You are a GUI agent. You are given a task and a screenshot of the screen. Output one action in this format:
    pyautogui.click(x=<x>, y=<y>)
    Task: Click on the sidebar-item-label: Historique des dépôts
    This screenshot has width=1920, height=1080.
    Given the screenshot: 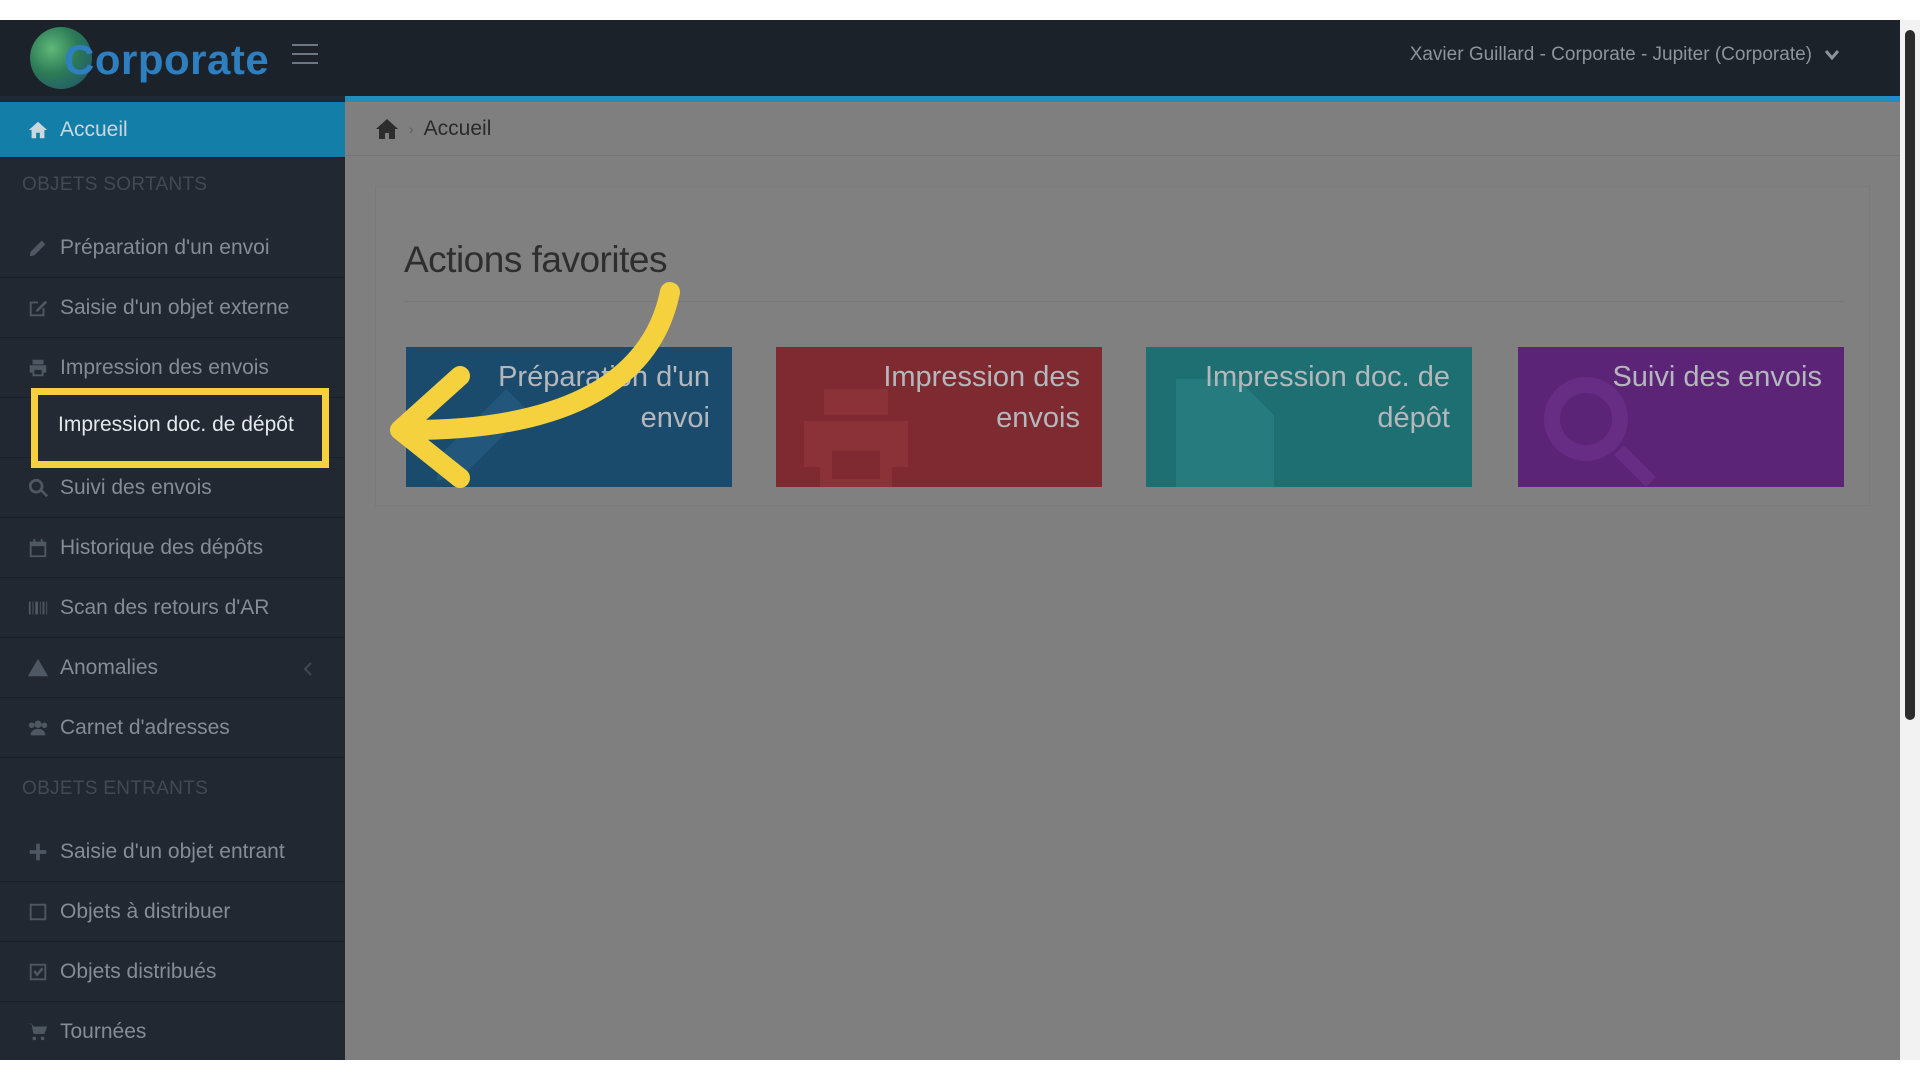 What is the action you would take?
    pyautogui.click(x=162, y=547)
    